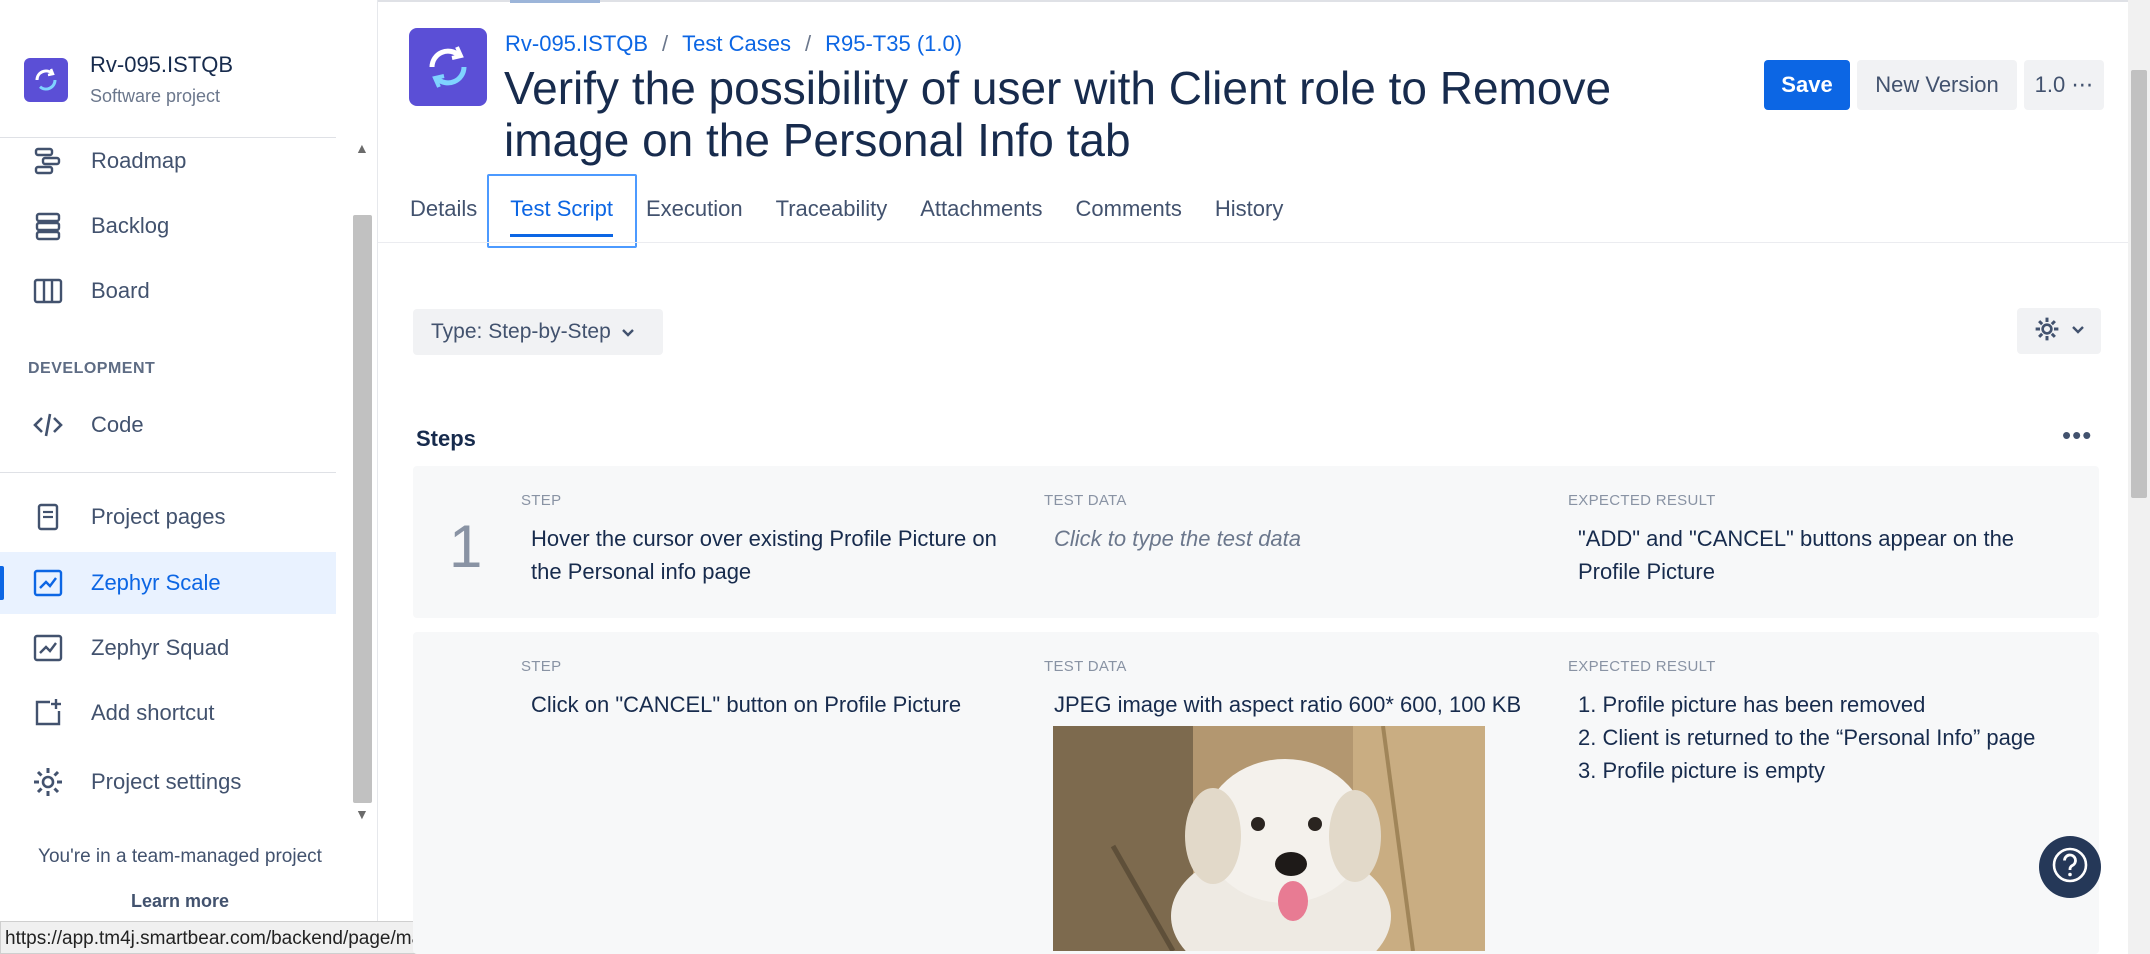 The width and height of the screenshot is (2150, 954). Describe the element at coordinates (1269, 838) in the screenshot. I see `puppy-image` at that location.